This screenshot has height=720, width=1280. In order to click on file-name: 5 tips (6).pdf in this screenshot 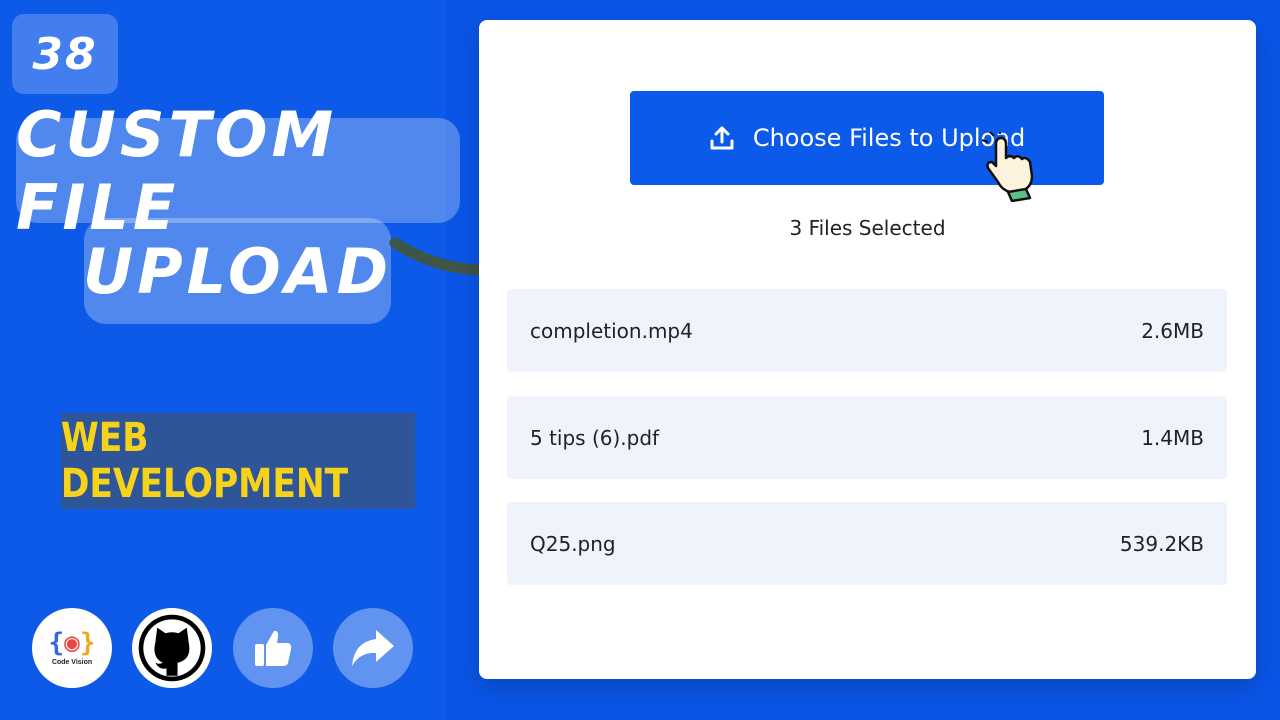, I will do `click(595, 437)`.